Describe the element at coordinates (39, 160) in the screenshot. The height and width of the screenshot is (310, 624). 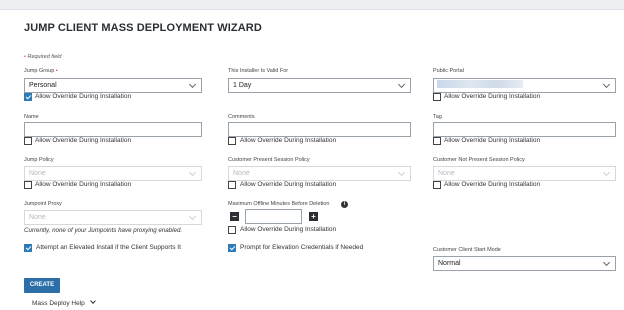
I see `jump-policy-label: Jump Policy` at that location.